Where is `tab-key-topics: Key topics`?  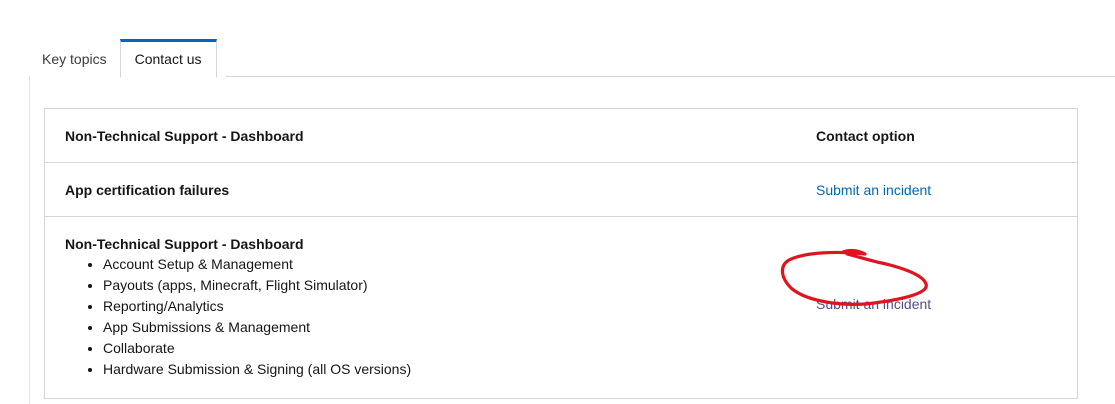
tab-key-topics: Key topics is located at coordinates (74, 57).